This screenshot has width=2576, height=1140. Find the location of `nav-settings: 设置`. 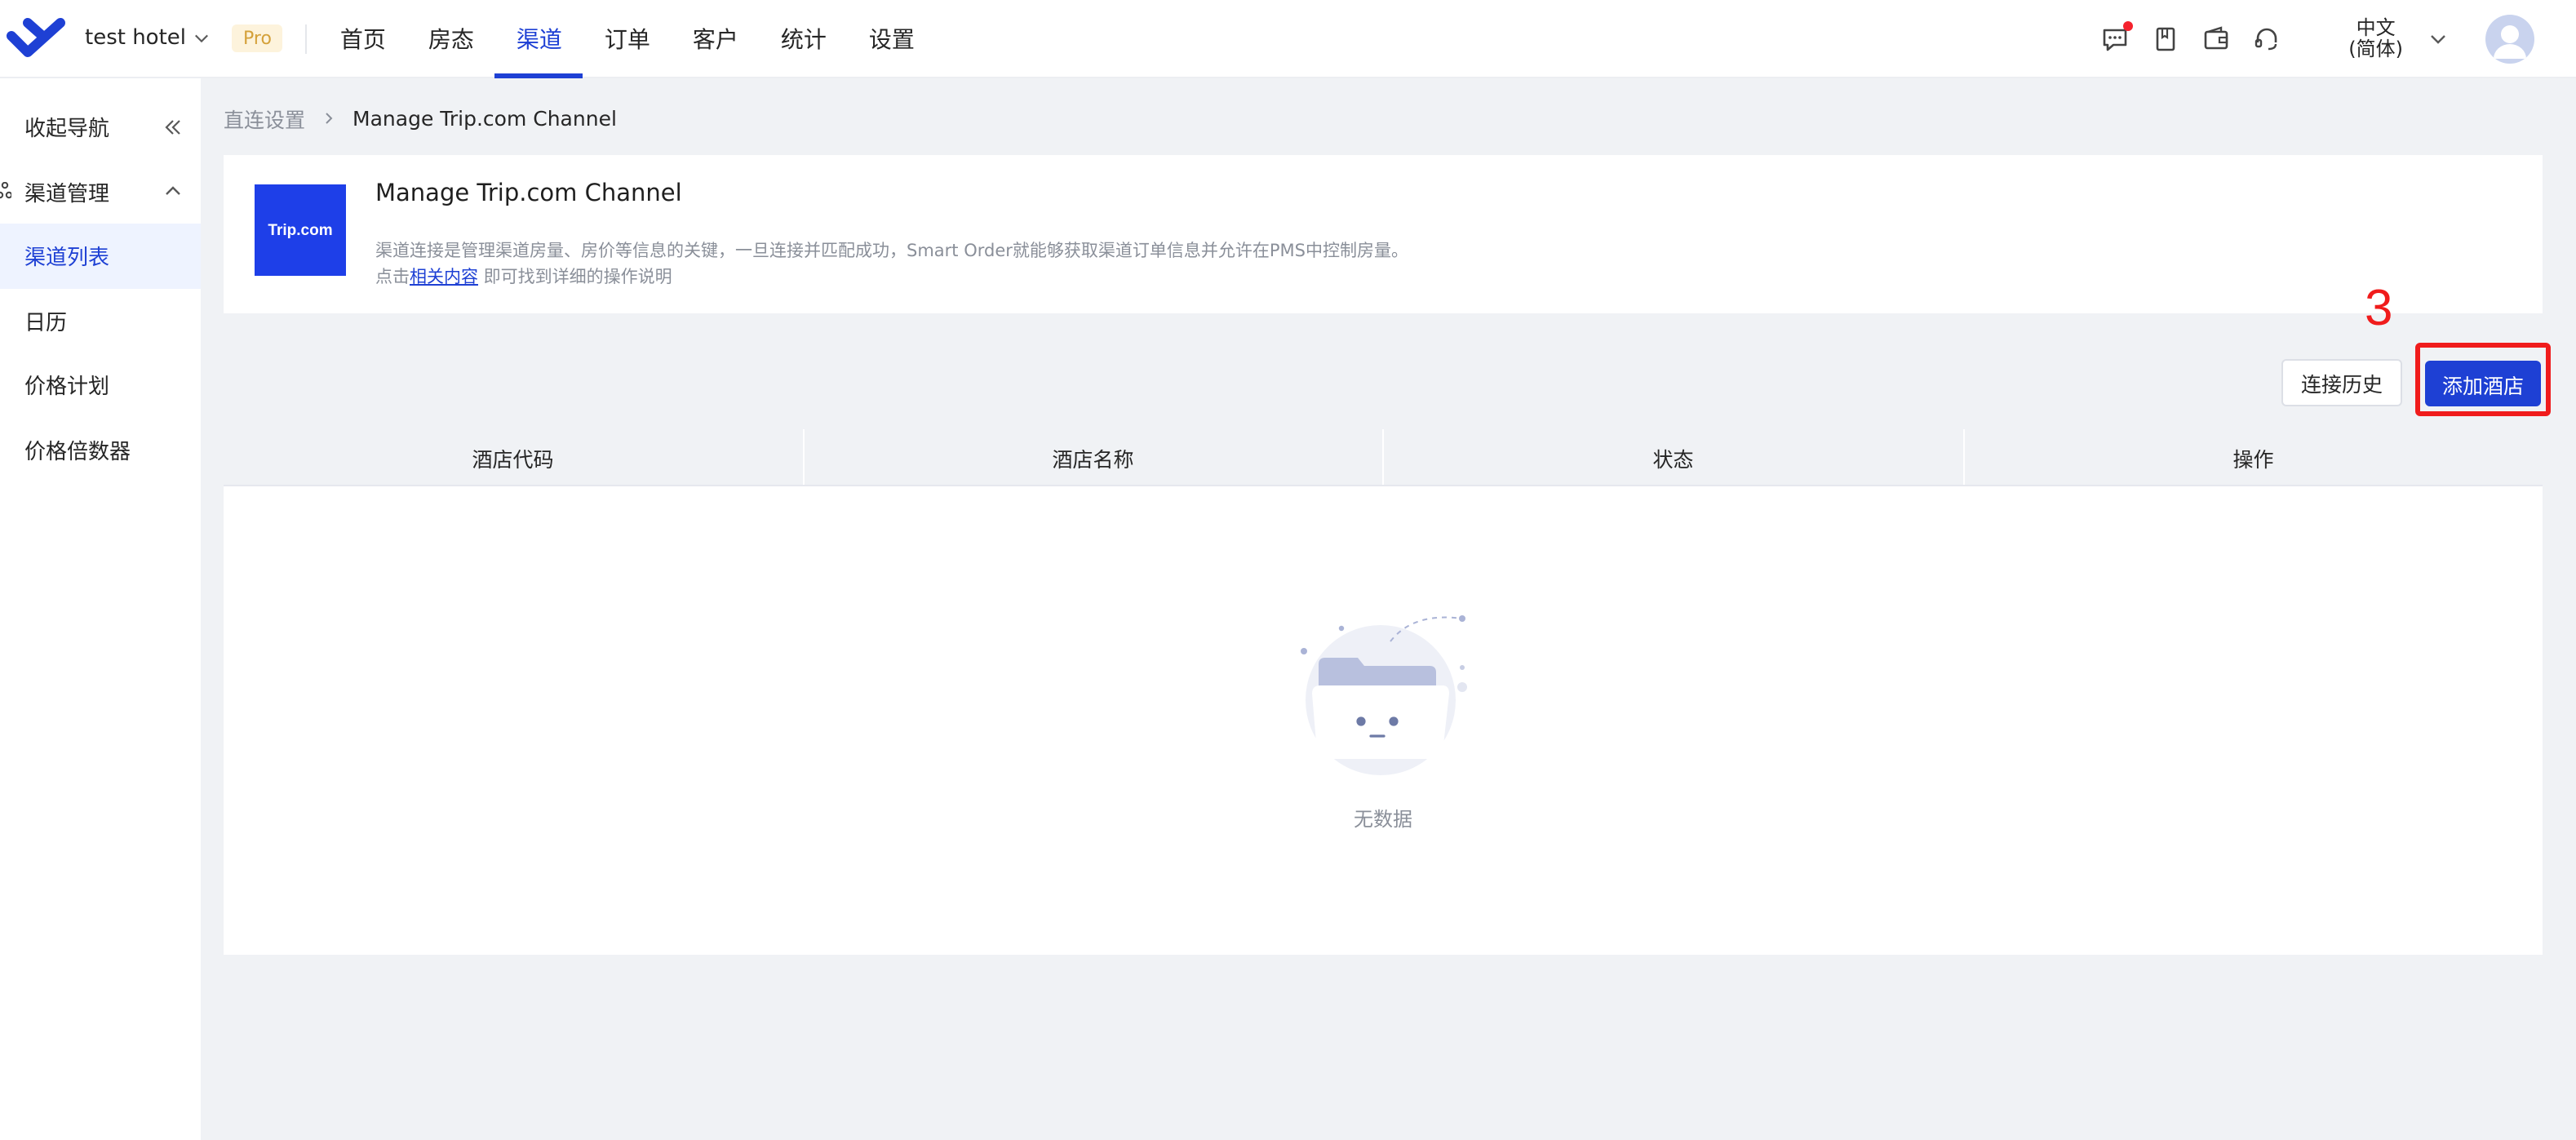

nav-settings: 设置 is located at coordinates (892, 39).